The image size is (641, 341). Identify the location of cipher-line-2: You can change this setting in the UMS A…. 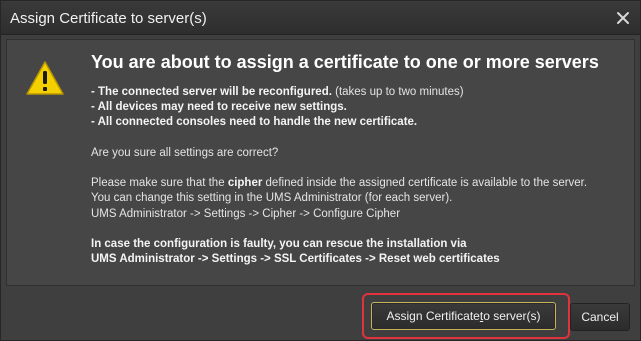
(272, 198).